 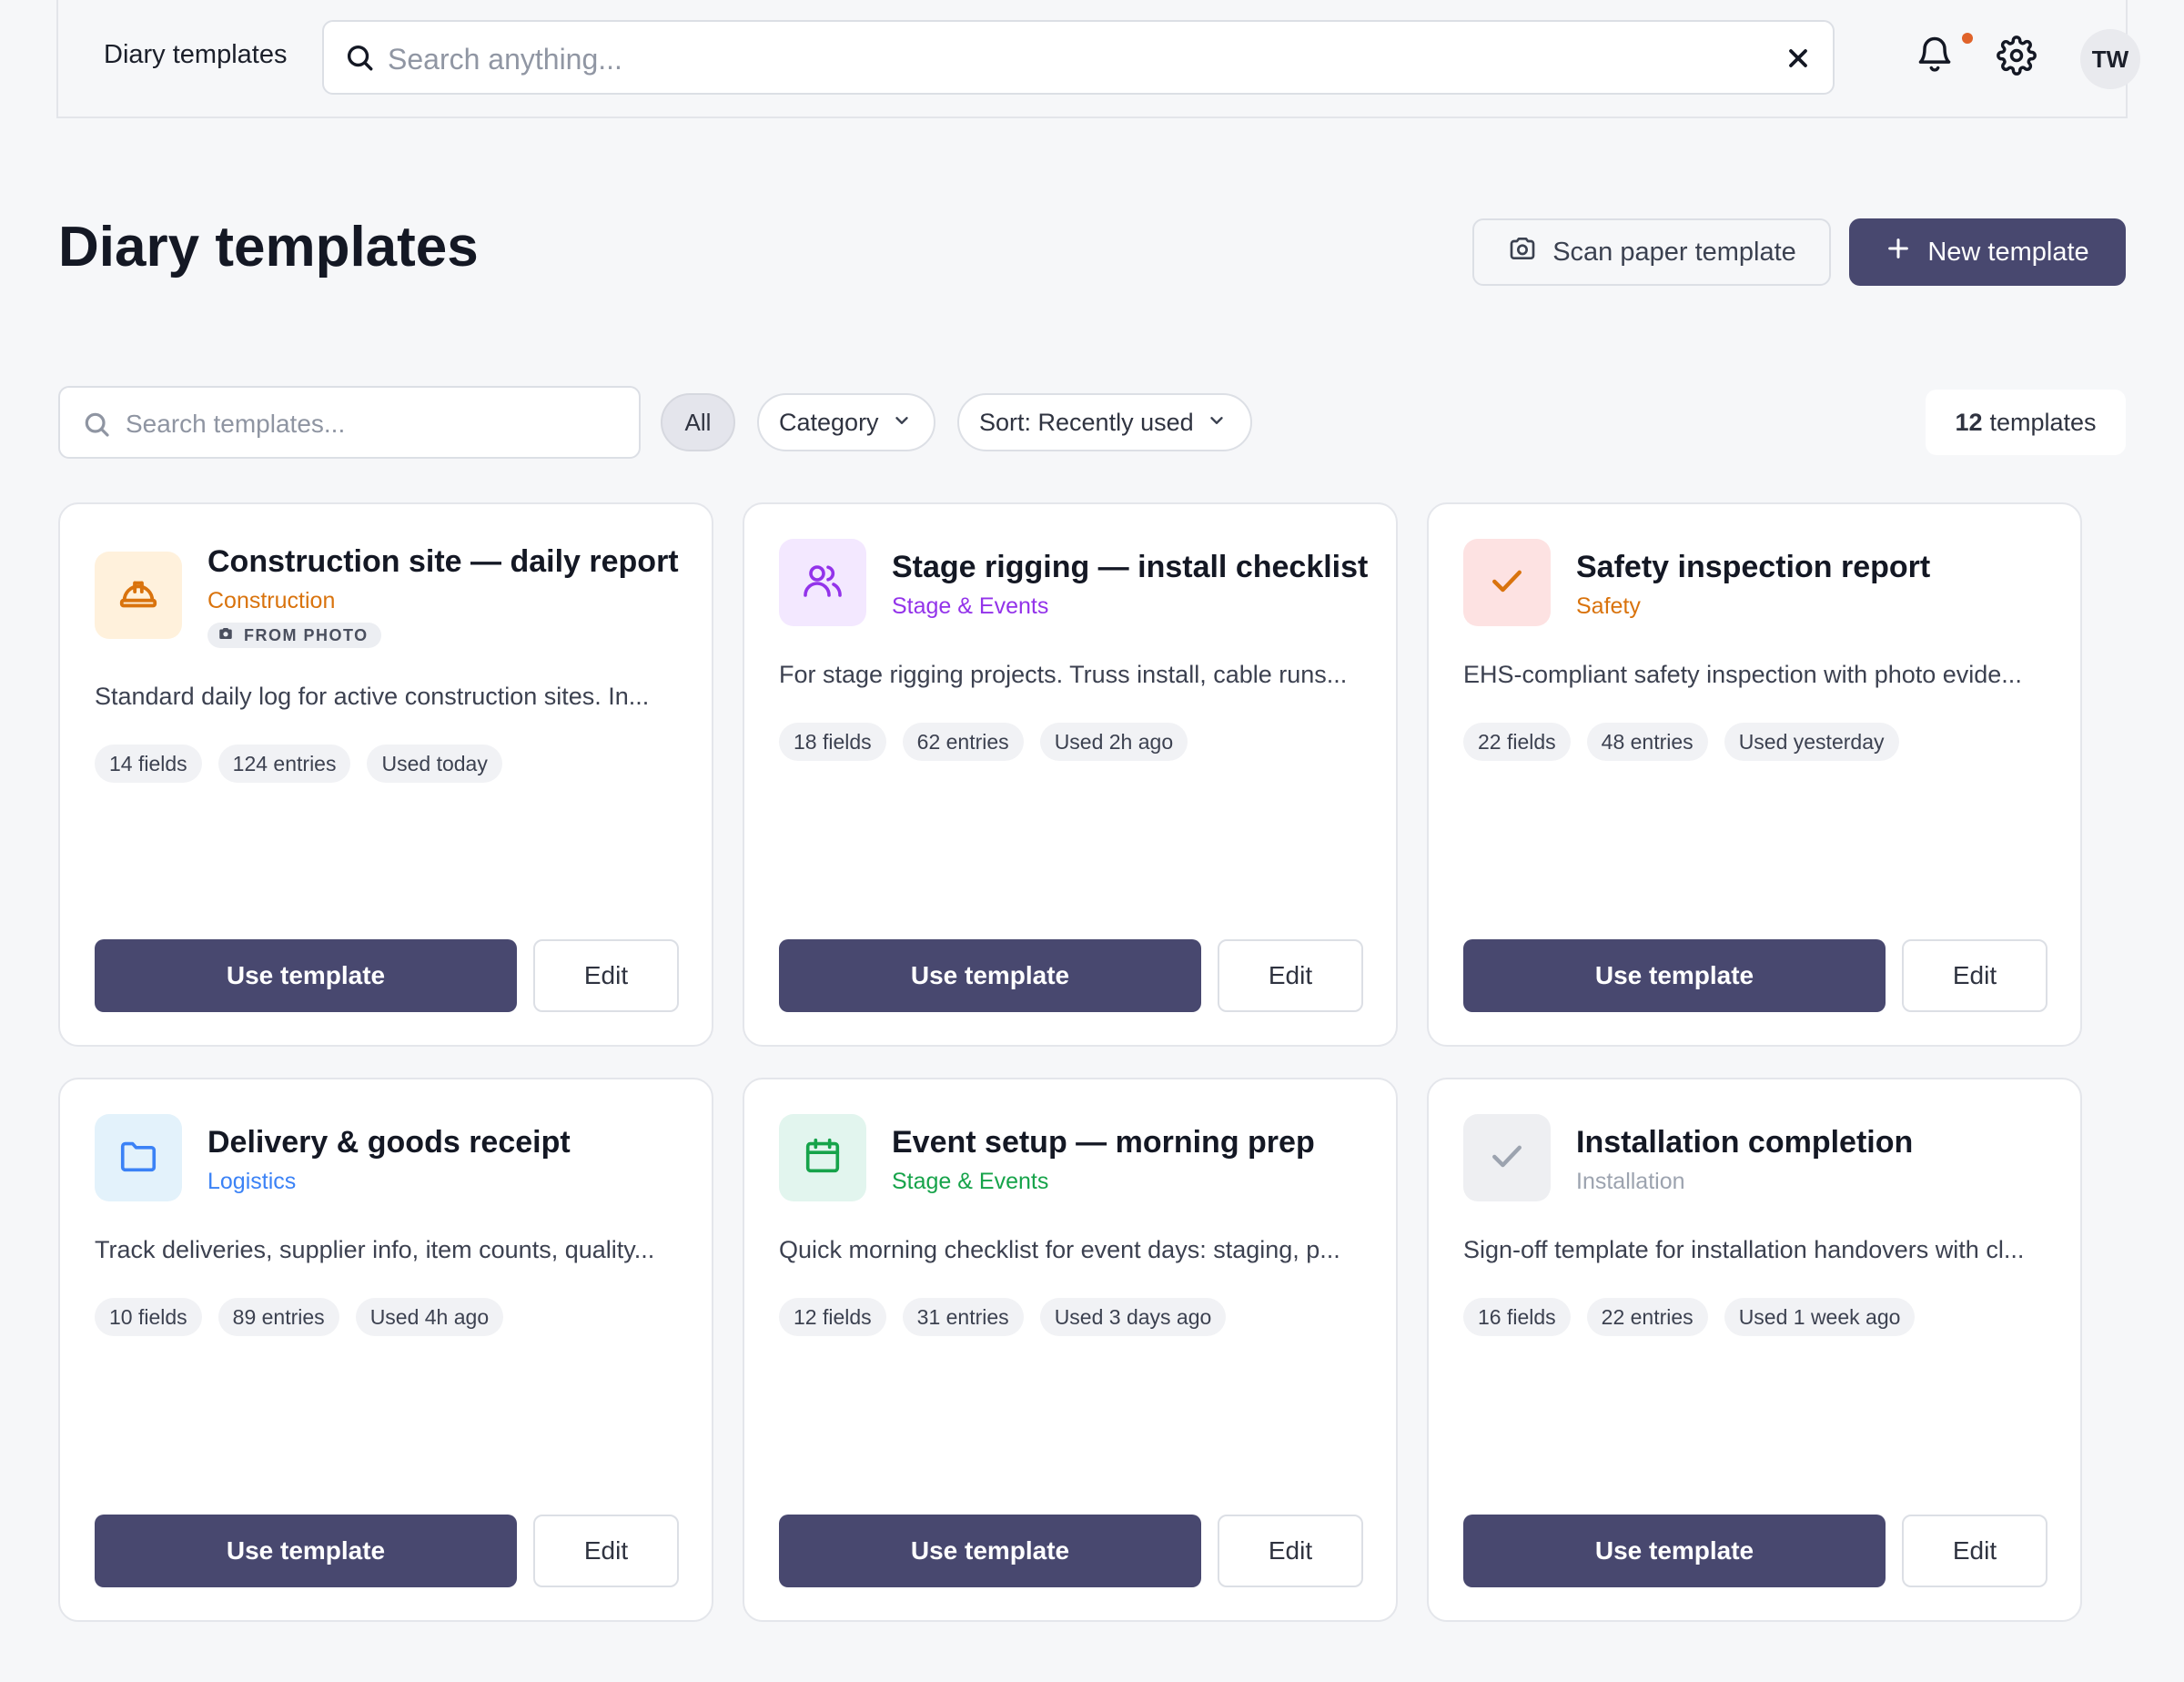 I want to click on users-icon, so click(x=823, y=583).